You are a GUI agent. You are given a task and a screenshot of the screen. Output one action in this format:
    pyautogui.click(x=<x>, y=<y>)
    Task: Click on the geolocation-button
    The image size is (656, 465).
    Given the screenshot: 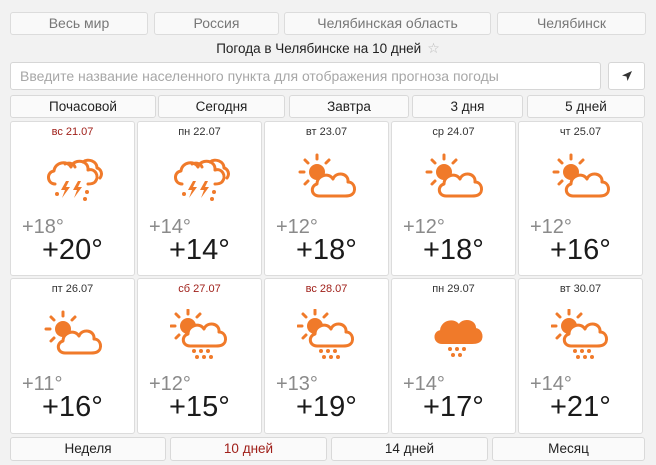 What is the action you would take?
    pyautogui.click(x=626, y=76)
    